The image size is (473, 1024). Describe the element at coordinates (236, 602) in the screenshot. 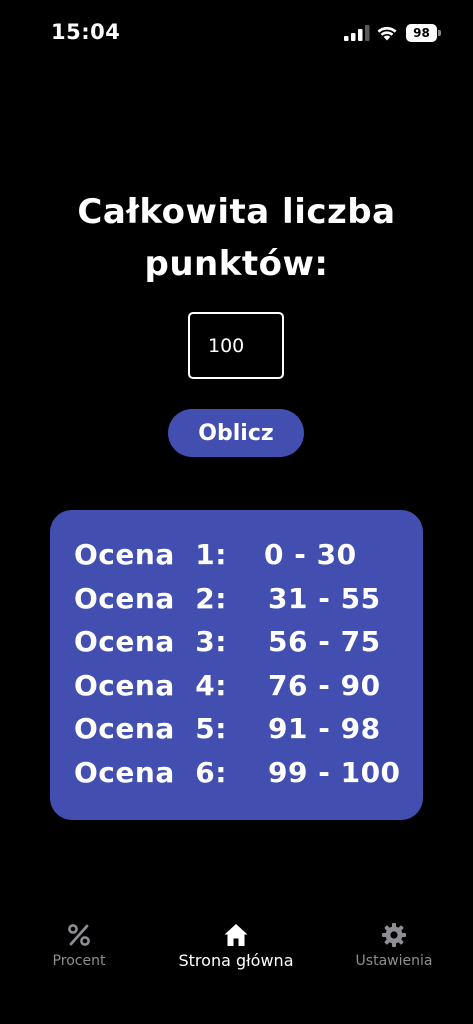

I see `grade-row: Ocena 2: 31 - 55` at that location.